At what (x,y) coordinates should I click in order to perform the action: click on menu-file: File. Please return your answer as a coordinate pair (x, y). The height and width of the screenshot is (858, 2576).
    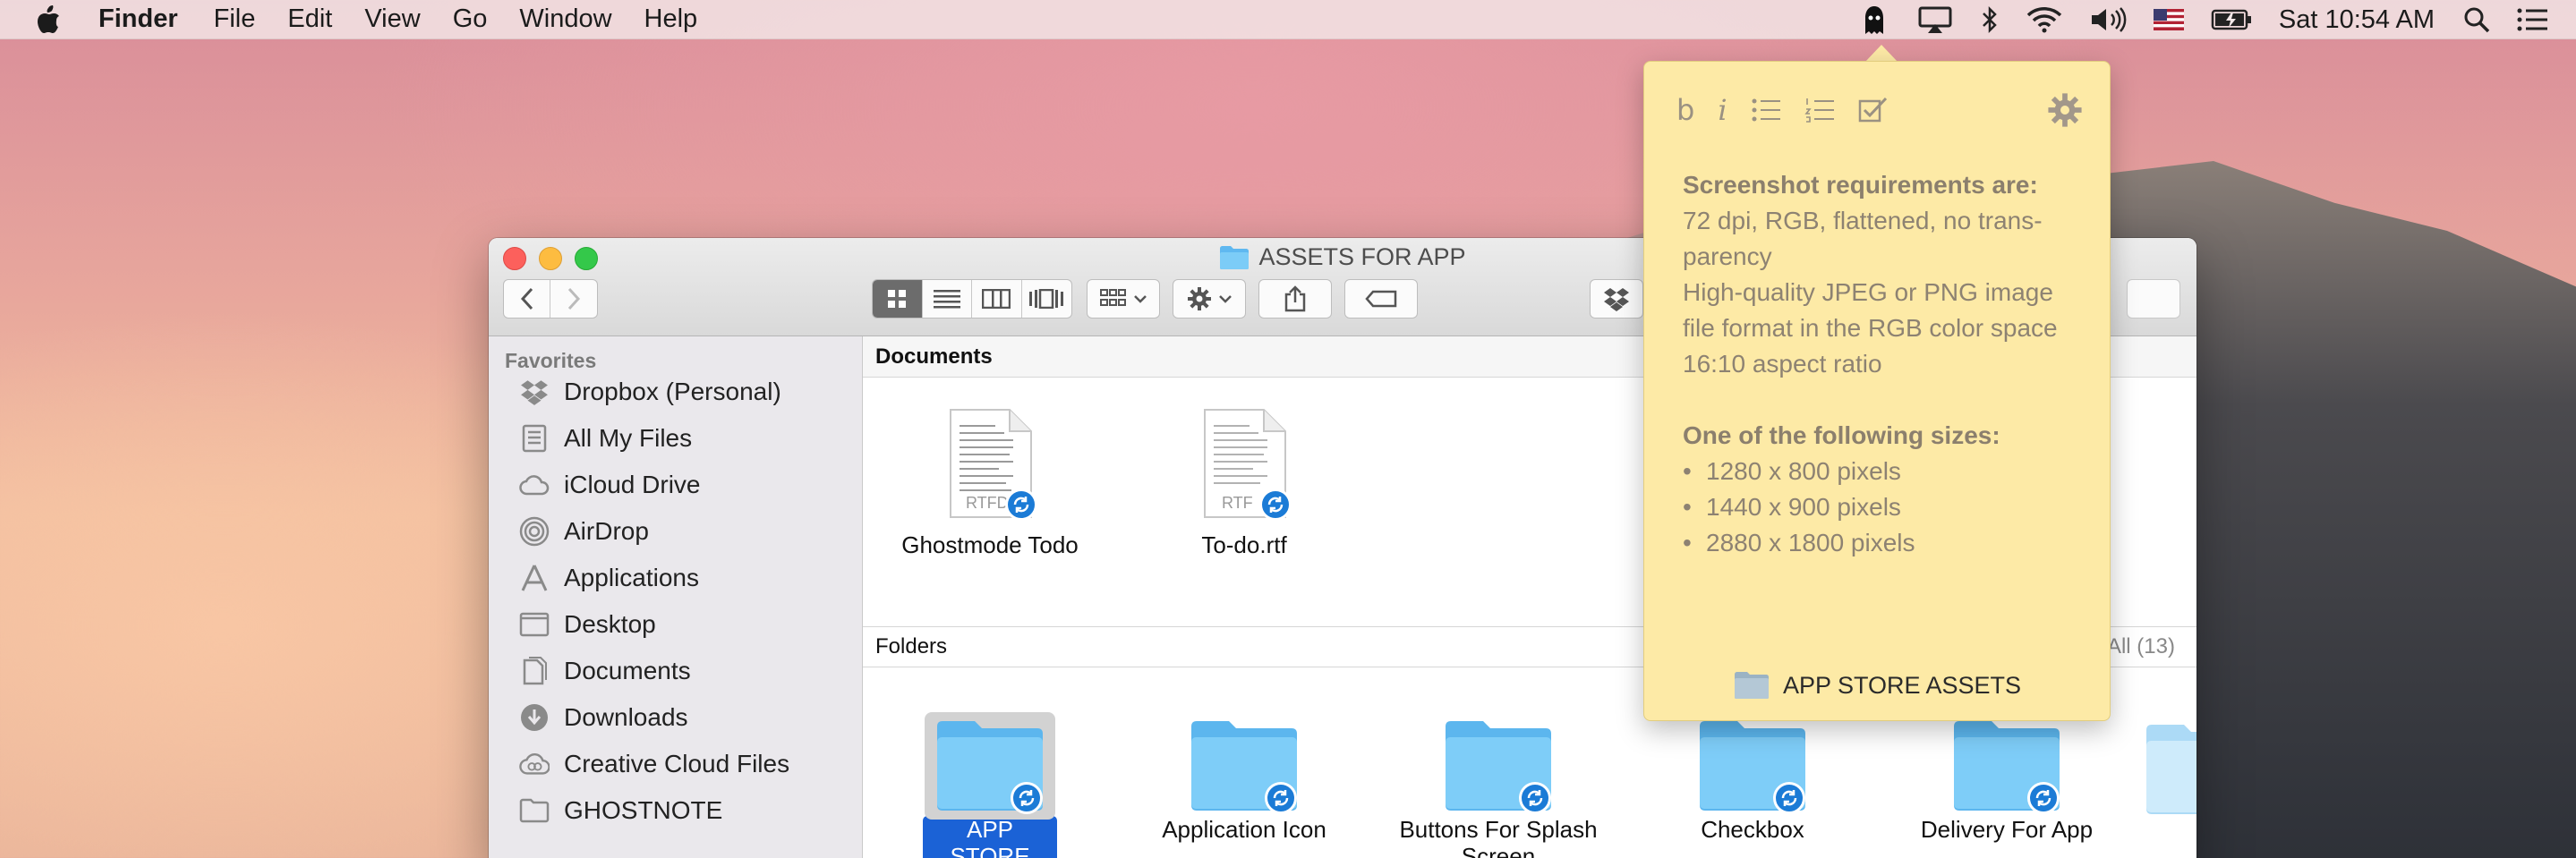
    Looking at the image, I should click on (235, 19).